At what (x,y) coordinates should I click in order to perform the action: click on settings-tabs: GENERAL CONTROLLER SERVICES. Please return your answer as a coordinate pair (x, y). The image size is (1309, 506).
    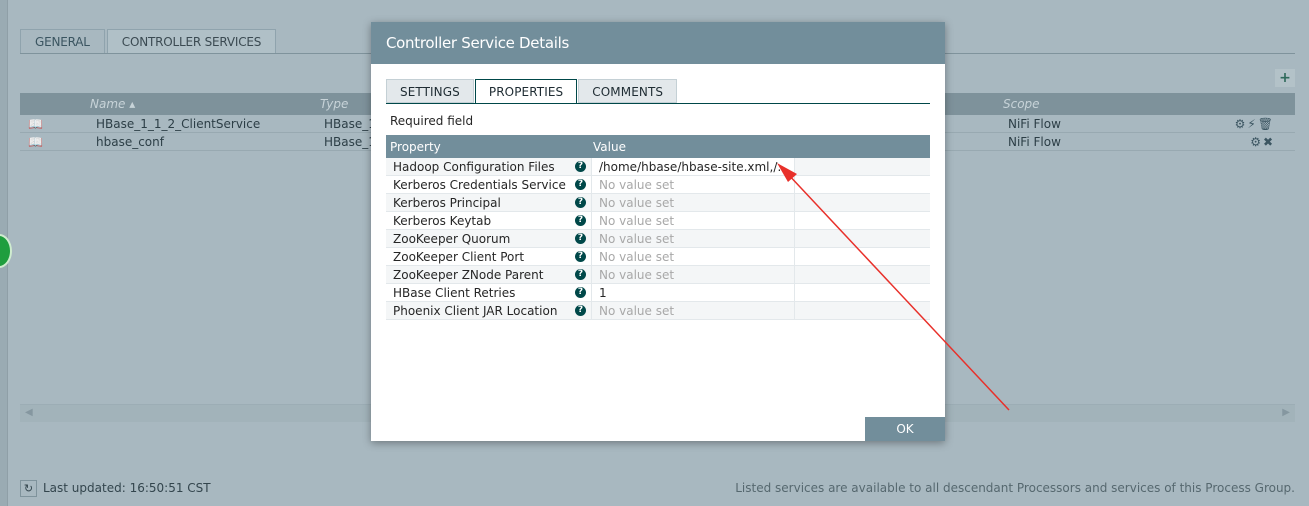
    Looking at the image, I should click on (149, 41).